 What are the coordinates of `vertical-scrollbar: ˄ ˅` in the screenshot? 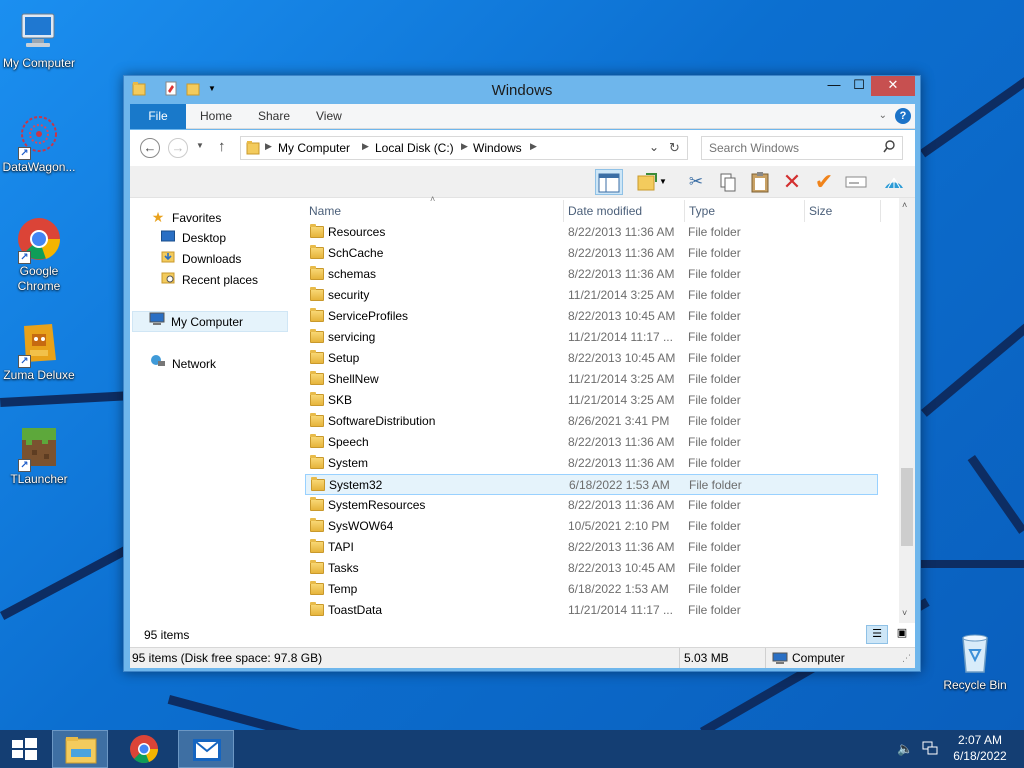 It's located at (907, 410).